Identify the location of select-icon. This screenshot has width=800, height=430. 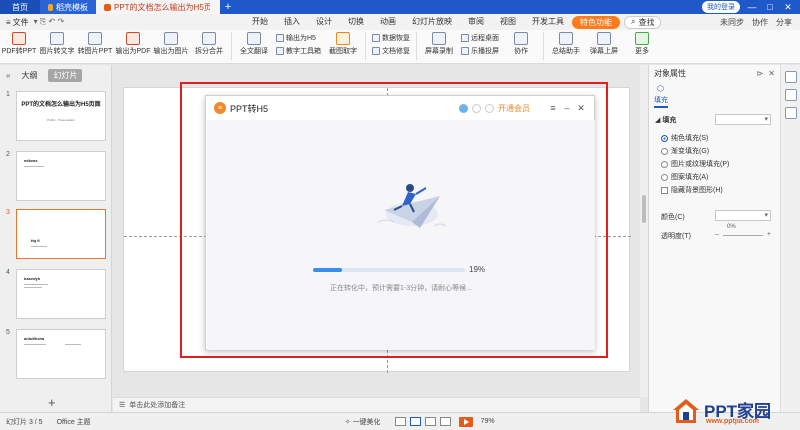
(790, 77).